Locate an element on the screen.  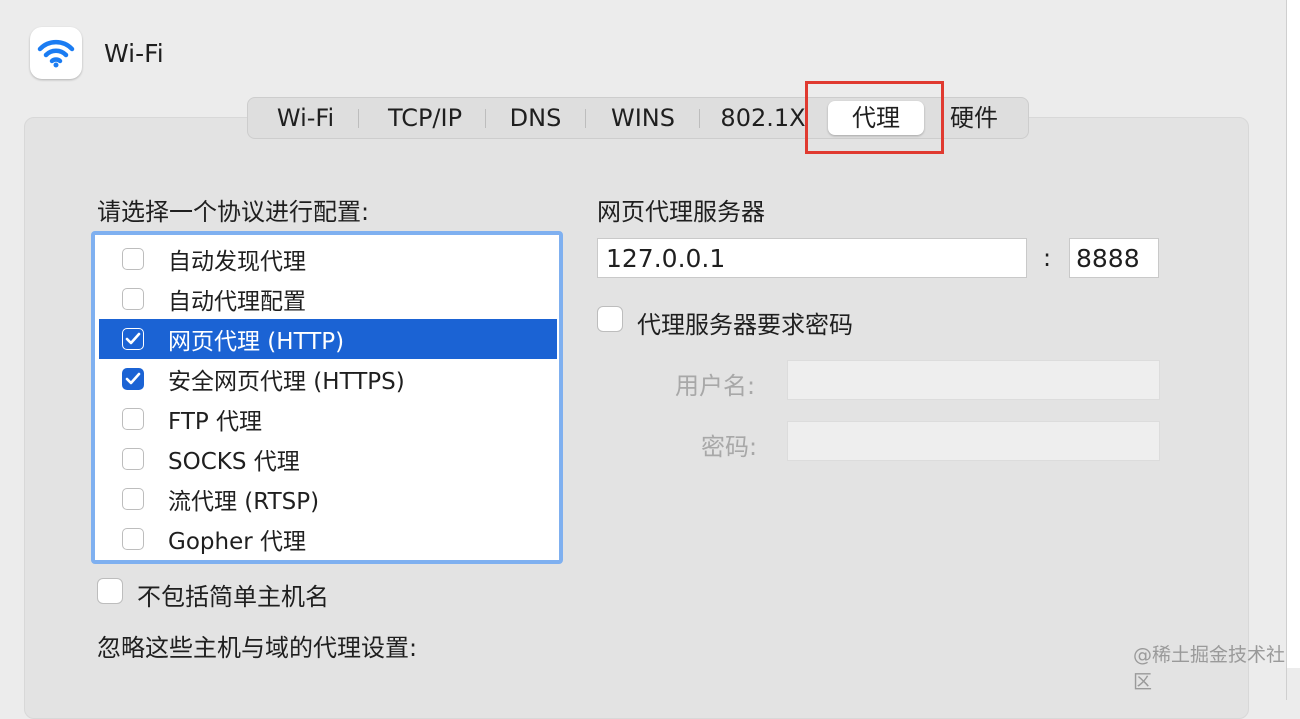
proxy-server-label: 网页代理服务器 is located at coordinates (681, 212).